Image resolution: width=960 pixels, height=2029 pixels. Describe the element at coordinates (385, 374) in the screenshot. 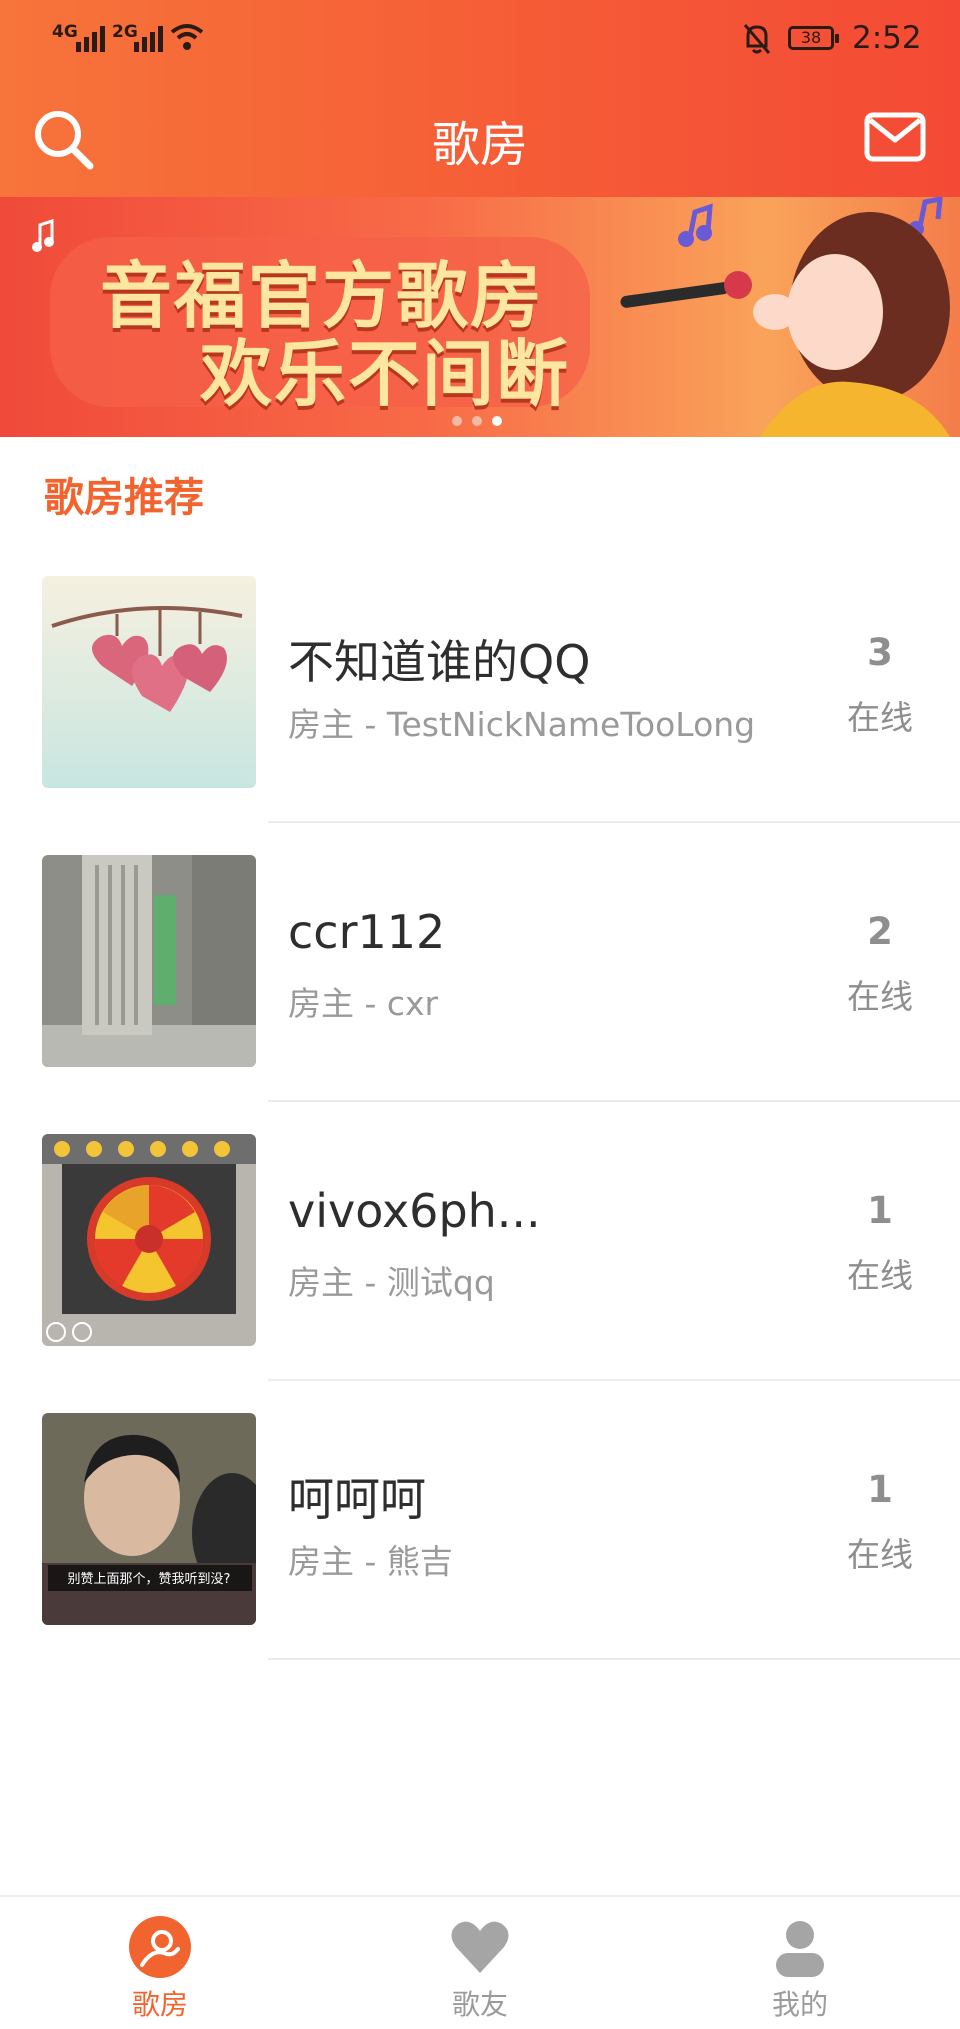

I see `banner-title-line2: 欢乐不间断` at that location.